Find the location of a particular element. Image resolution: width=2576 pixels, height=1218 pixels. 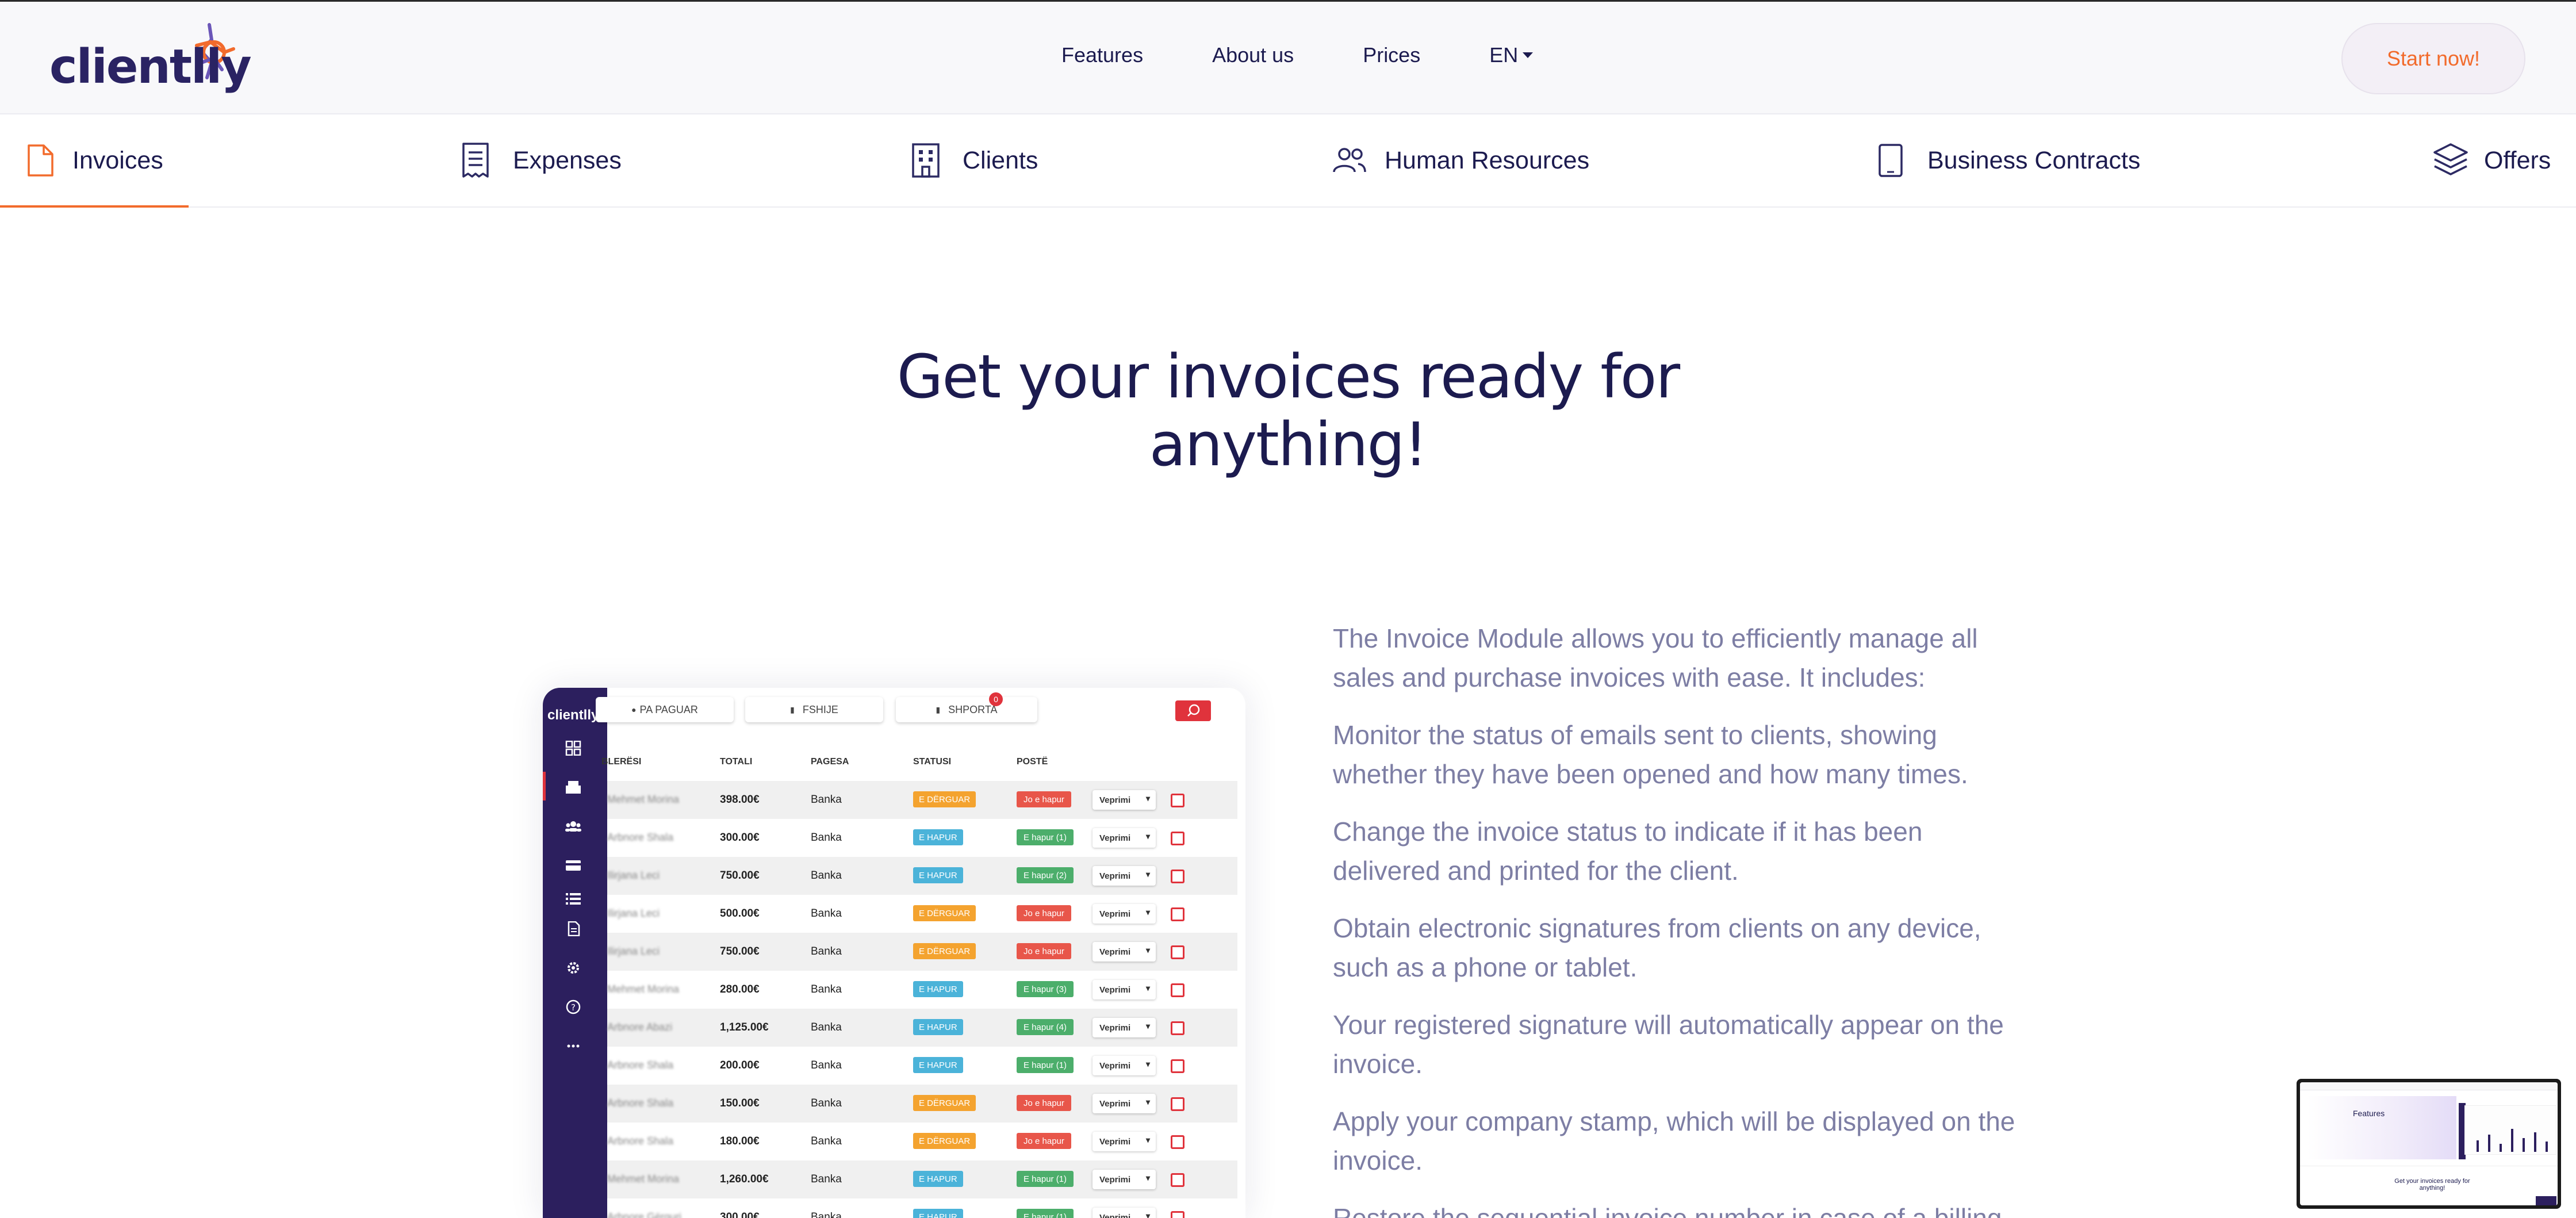

info-icon: ● is located at coordinates (634, 710).